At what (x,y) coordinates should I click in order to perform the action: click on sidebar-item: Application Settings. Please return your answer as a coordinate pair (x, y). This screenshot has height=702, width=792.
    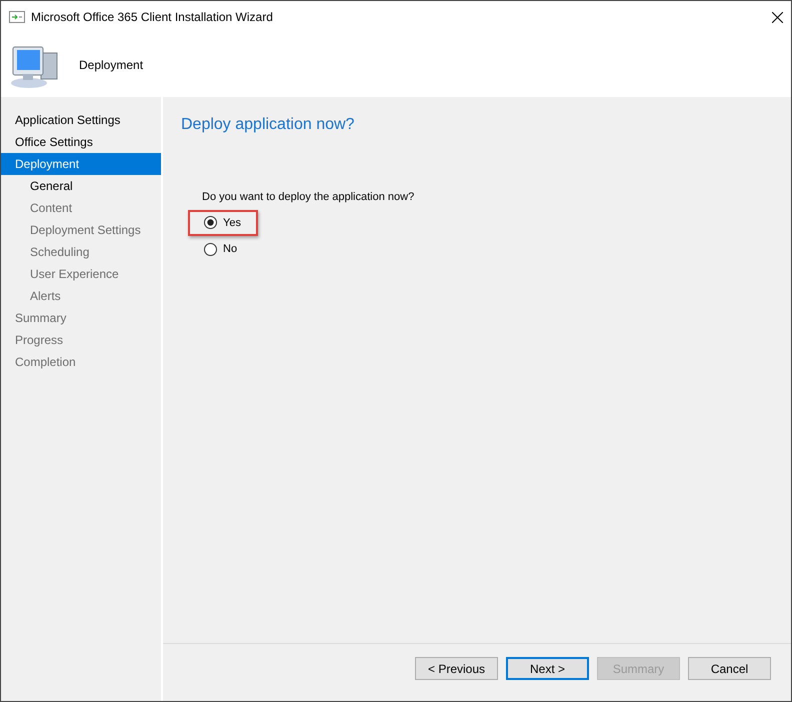
    Looking at the image, I should click on (81, 120).